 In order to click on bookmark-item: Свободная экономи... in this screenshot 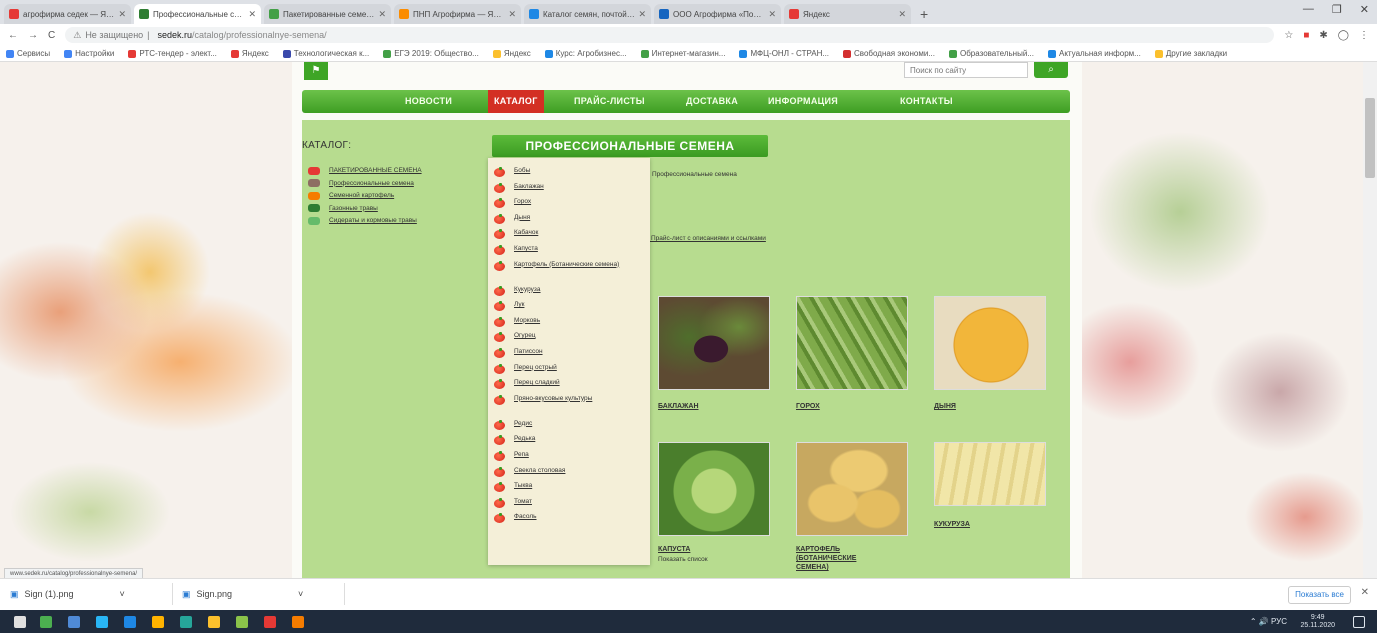, I will do `click(889, 53)`.